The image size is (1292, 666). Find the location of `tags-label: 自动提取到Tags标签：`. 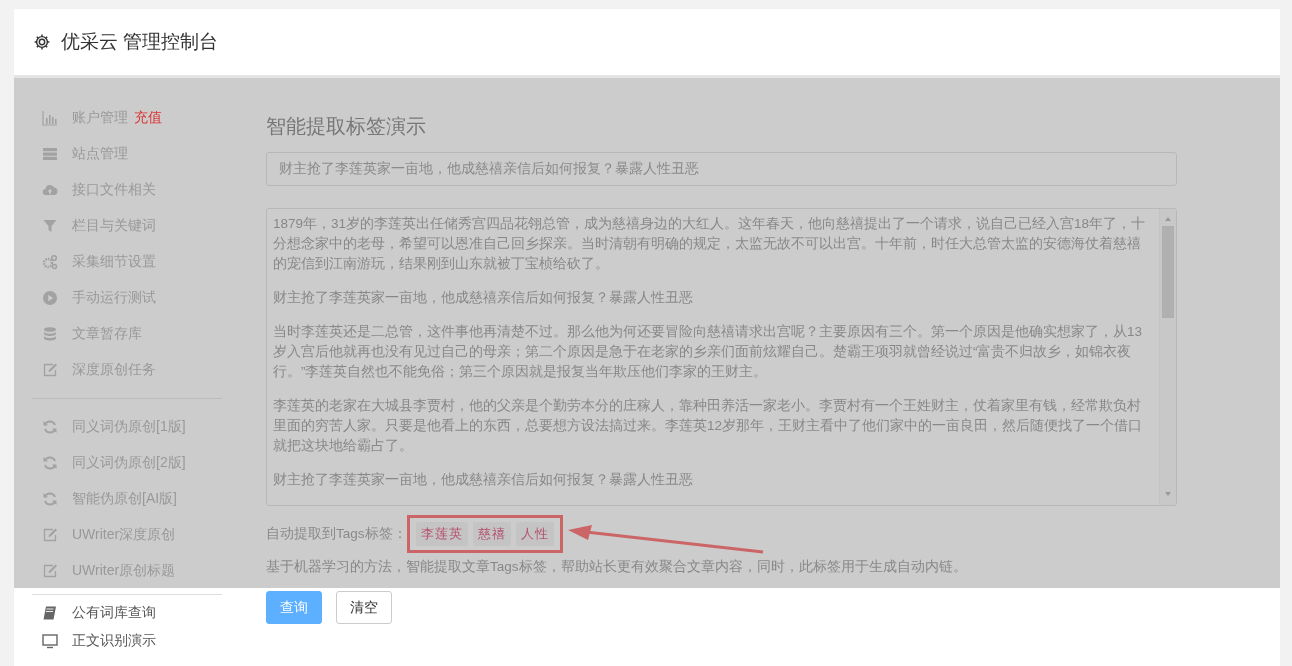

tags-label: 自动提取到Tags标签： is located at coordinates (336, 534).